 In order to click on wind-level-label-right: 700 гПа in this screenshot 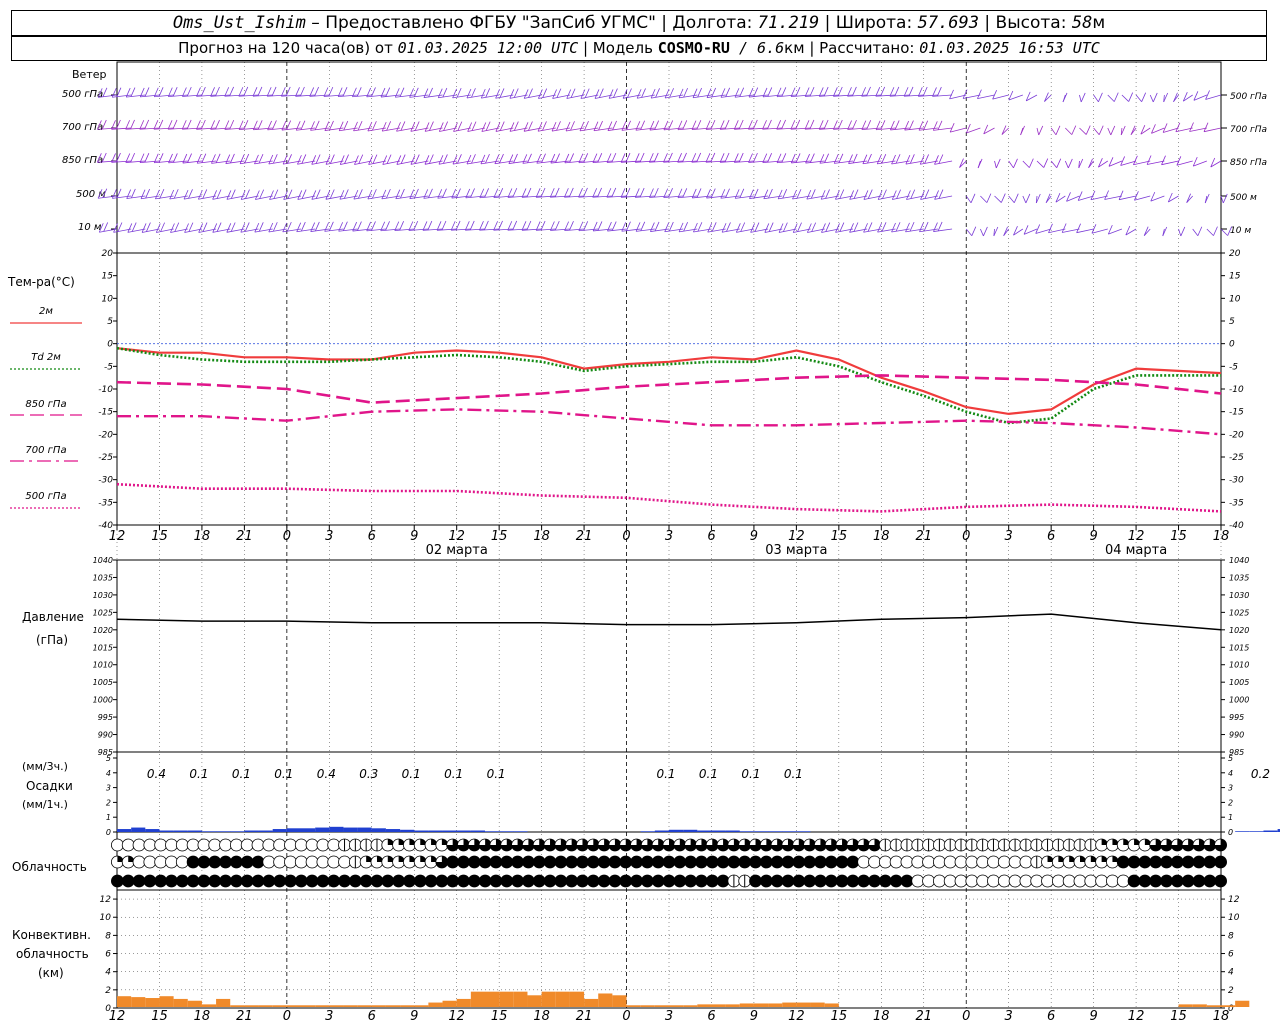, I will do `click(1248, 130)`.